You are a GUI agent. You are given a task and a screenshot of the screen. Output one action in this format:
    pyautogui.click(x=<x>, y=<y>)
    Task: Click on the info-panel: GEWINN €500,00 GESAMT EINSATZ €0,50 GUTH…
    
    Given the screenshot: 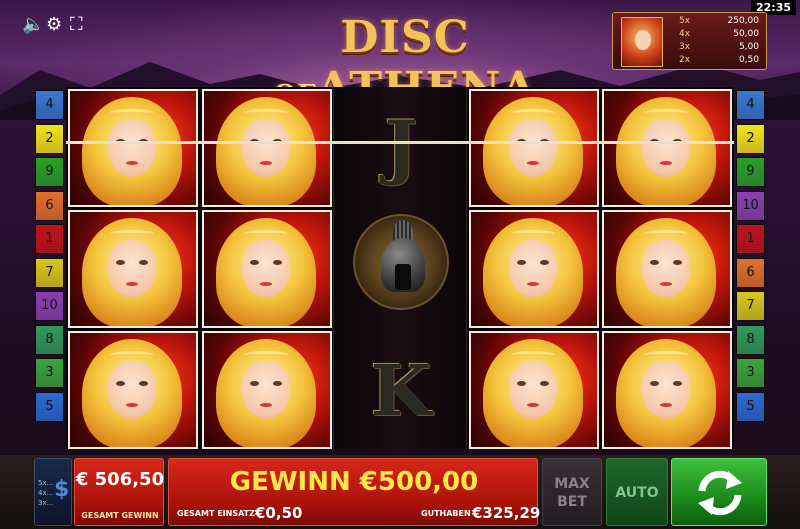 What is the action you would take?
    pyautogui.click(x=354, y=492)
    